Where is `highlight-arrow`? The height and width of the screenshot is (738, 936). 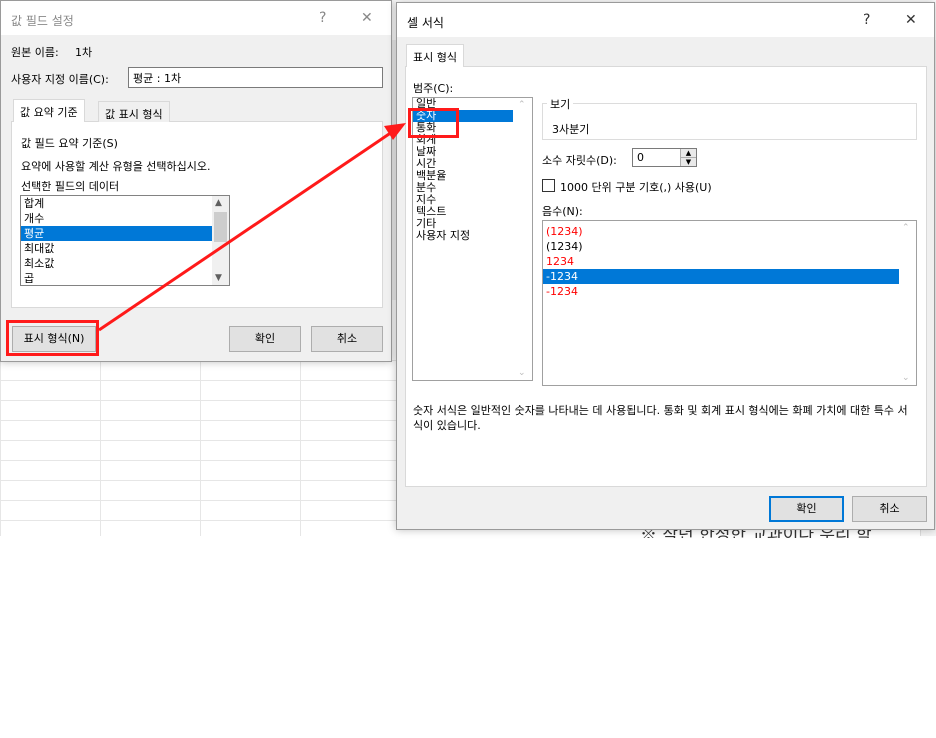
highlight-arrow is located at coordinates (252, 227).